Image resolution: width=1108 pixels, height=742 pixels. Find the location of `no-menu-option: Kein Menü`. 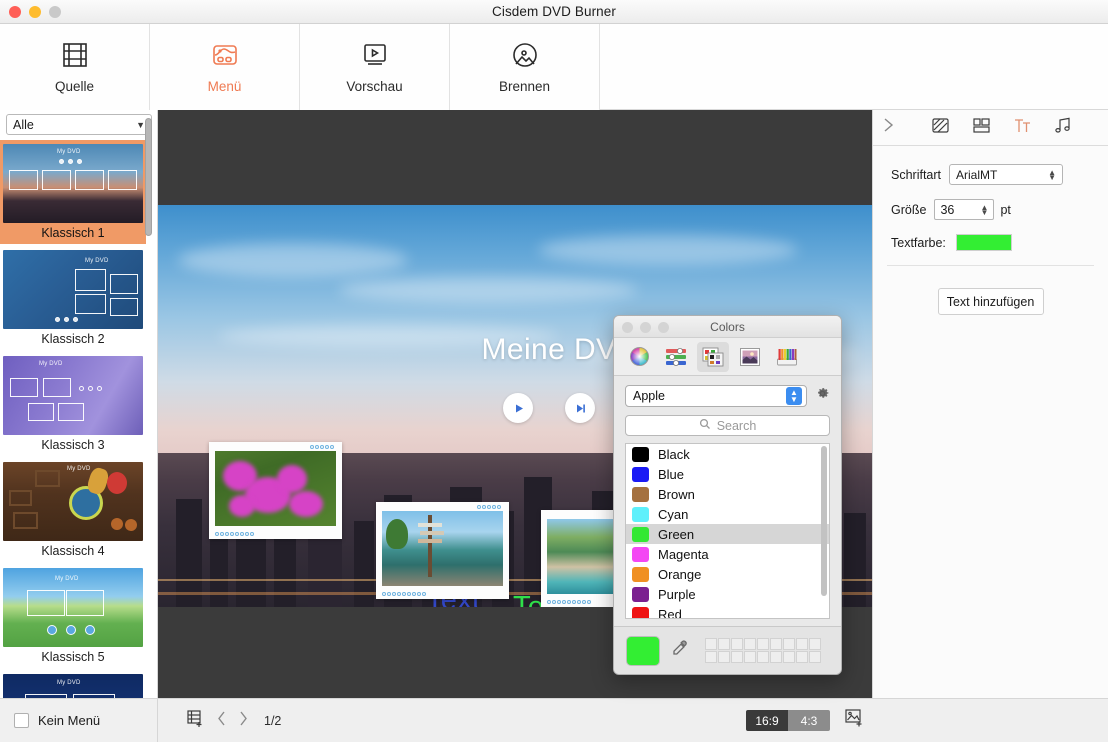

no-menu-option: Kein Menü is located at coordinates (79, 720).